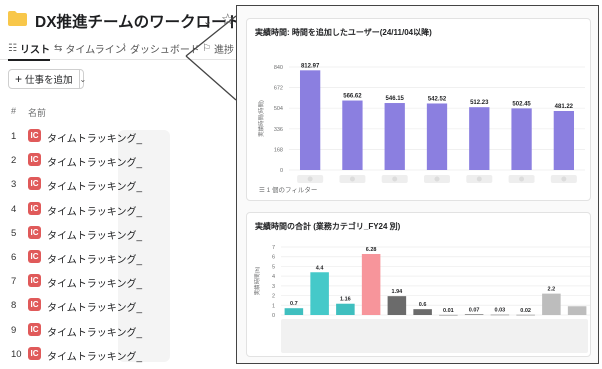 The image size is (602, 369). I want to click on row-number: 1, so click(14, 136).